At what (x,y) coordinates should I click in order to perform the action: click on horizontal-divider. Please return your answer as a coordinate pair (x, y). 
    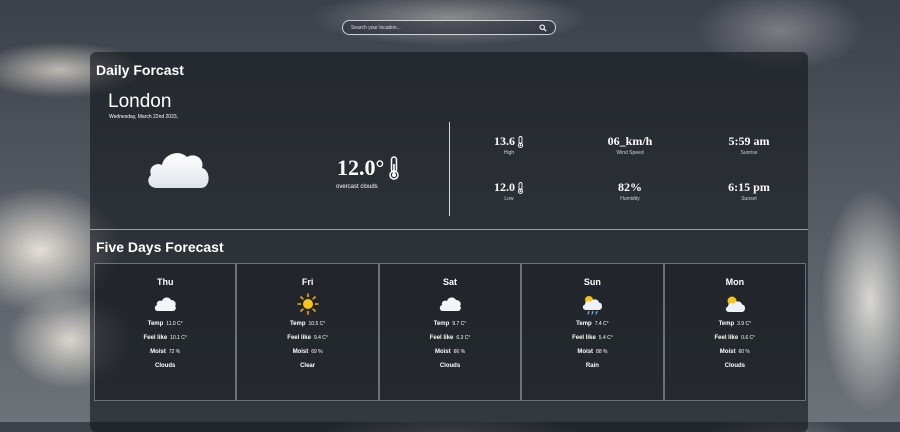
    Looking at the image, I should click on (449, 229).